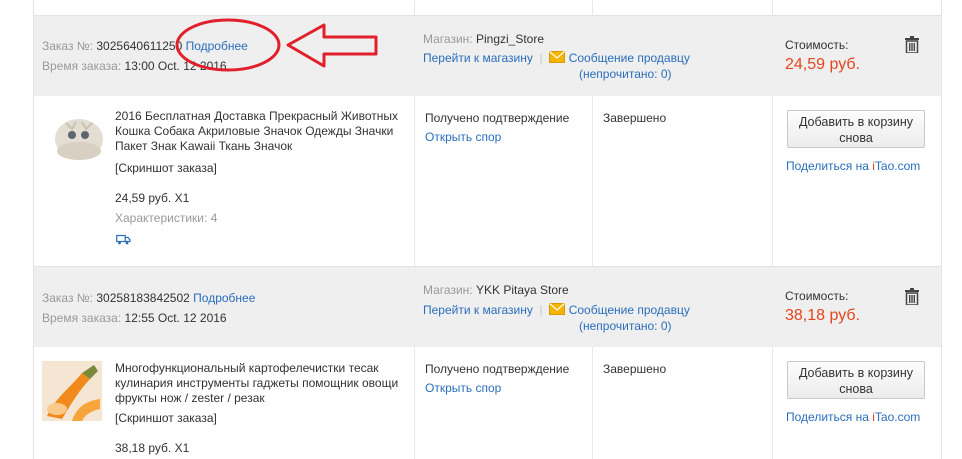 The height and width of the screenshot is (459, 962). I want to click on order-number-row: Заказ №: 3025640611250 Подробнее, so click(145, 46).